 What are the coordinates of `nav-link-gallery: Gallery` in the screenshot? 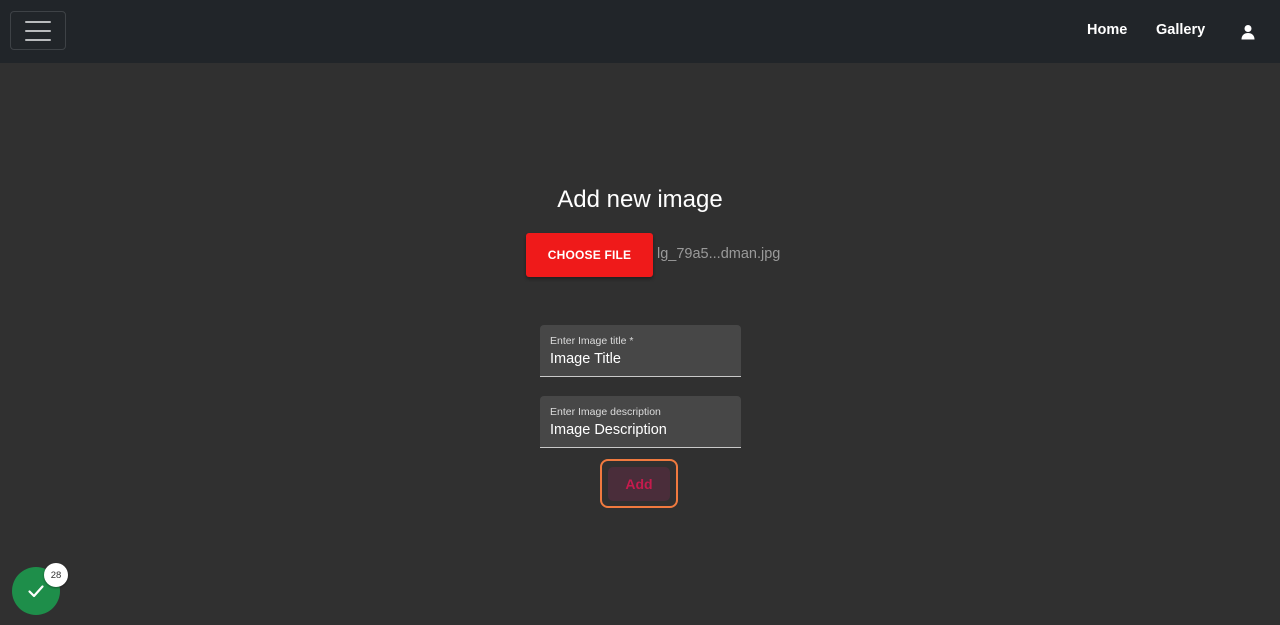 It's located at (1180, 30).